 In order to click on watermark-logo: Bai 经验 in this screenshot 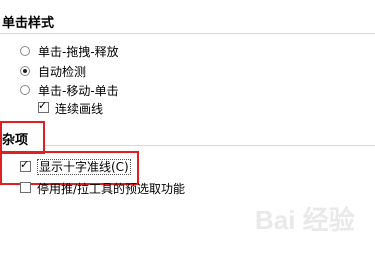, I will do `click(305, 220)`.